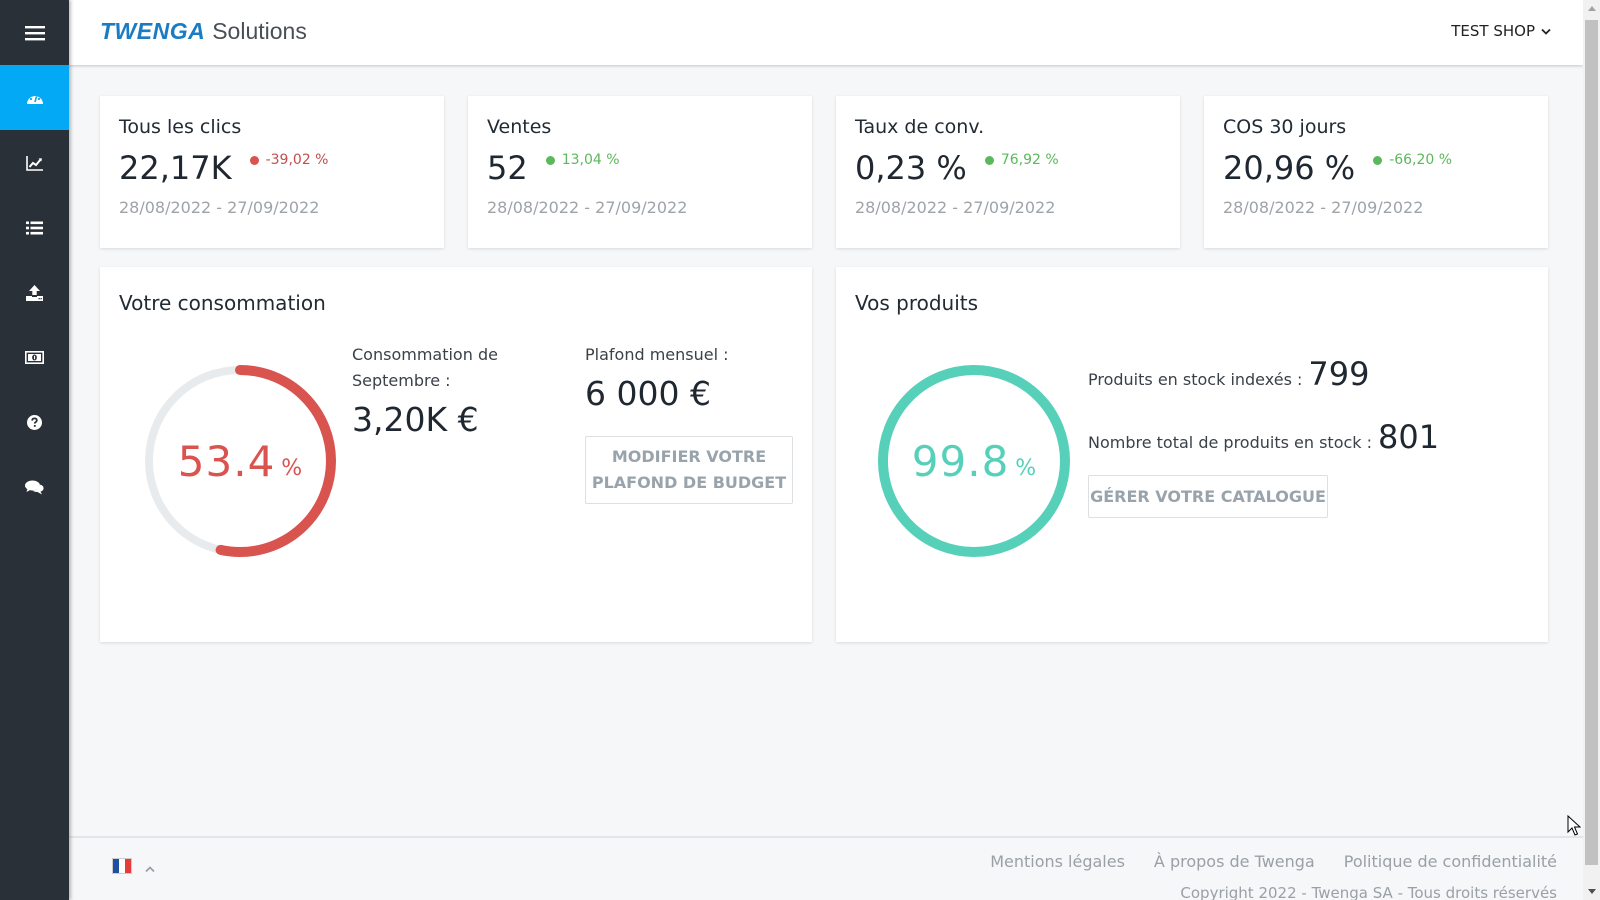  I want to click on scroll-down-button, so click(1591, 891).